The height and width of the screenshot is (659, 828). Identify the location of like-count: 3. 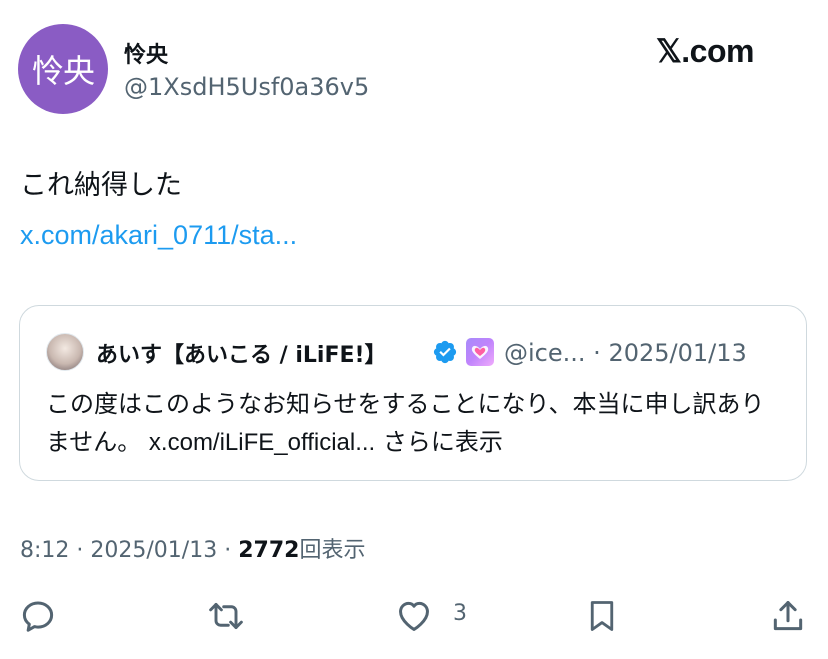
(460, 613).